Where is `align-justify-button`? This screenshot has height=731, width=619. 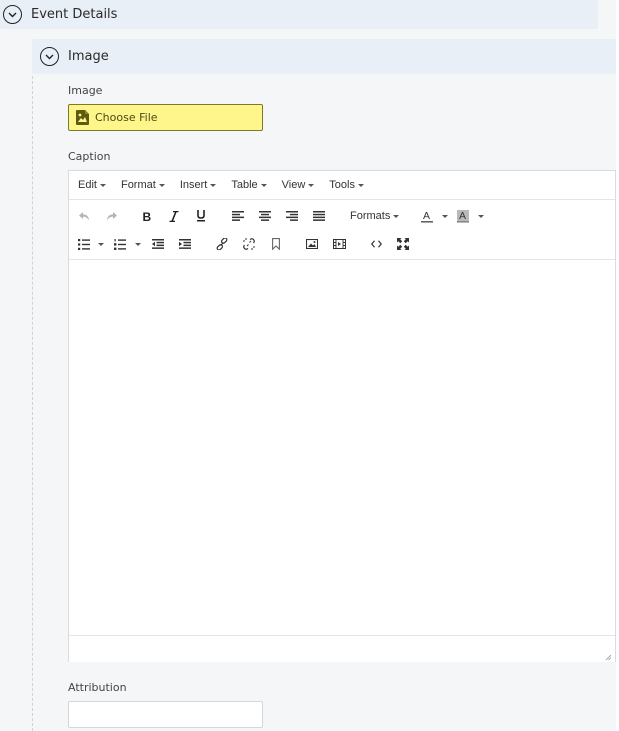
align-justify-button is located at coordinates (319, 216).